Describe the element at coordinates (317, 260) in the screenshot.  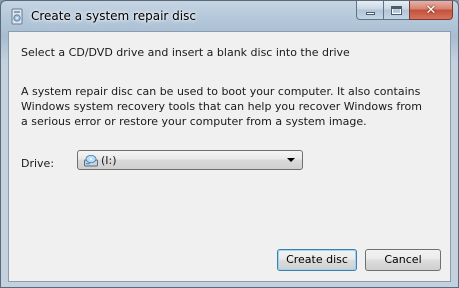
I see `create-disc-button: Create disc` at that location.